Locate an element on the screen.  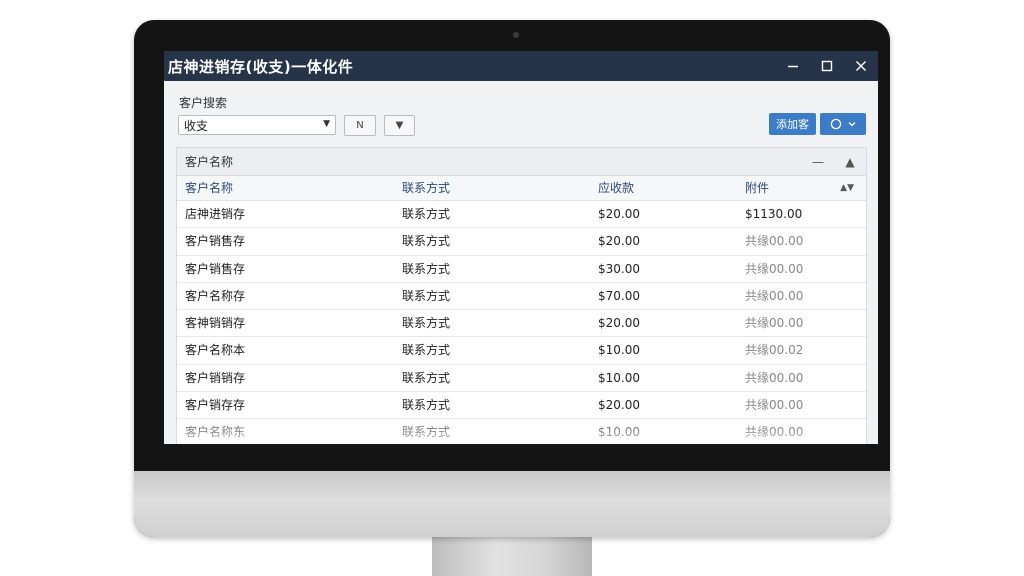
filter-label: 客户搜索 is located at coordinates (203, 103).